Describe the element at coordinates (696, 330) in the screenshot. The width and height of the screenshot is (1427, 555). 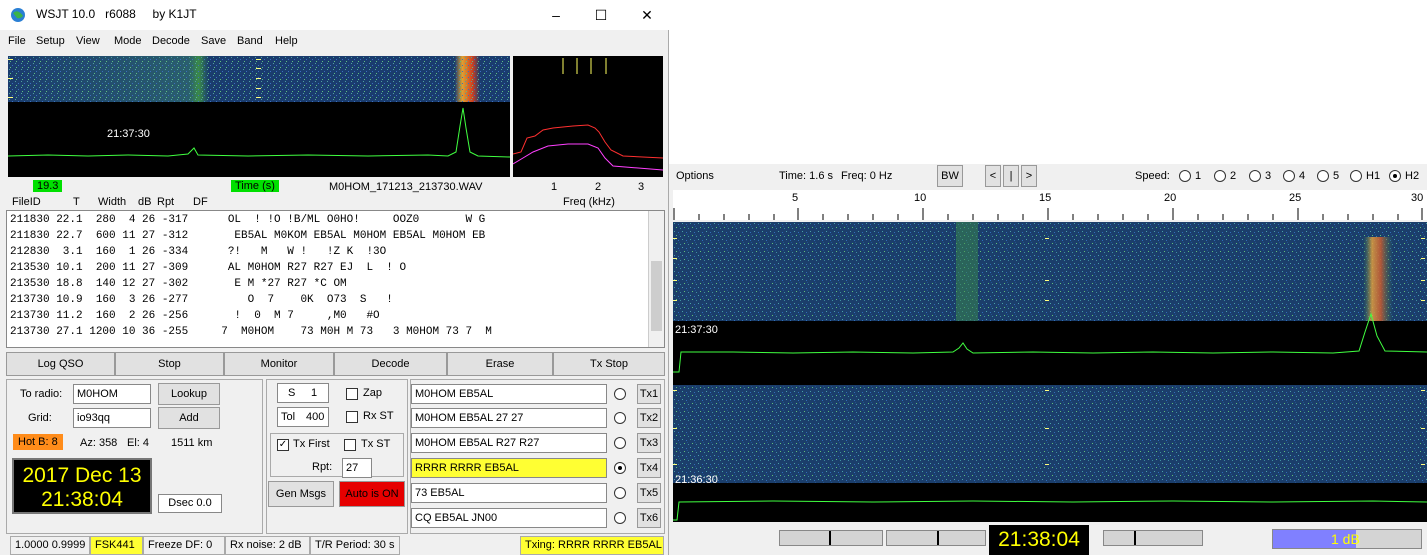
I see `waterfall-time-1: 21:37:30` at that location.